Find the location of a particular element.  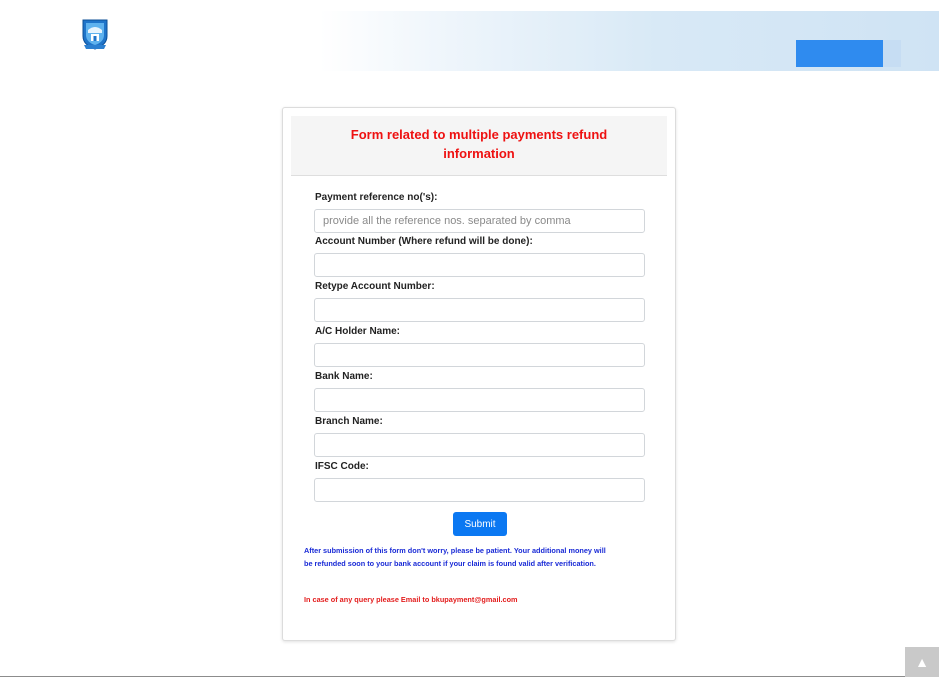

university-crest-icon is located at coordinates (95, 34).